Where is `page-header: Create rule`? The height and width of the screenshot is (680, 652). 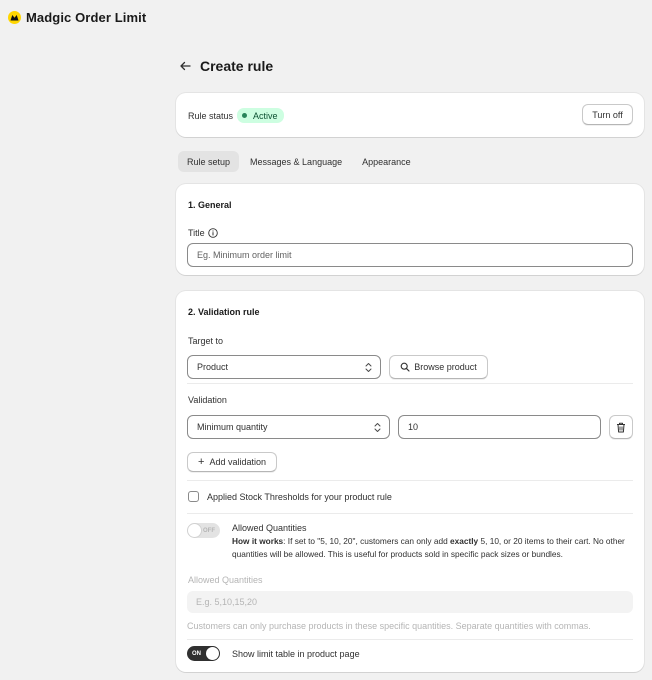
page-header: Create rule is located at coordinates (225, 66).